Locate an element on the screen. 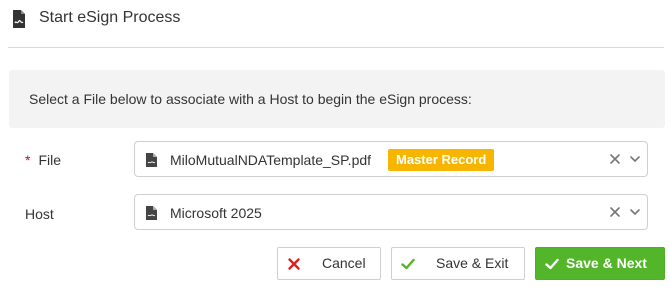 The width and height of the screenshot is (670, 293). host-field-label: Host is located at coordinates (39, 214).